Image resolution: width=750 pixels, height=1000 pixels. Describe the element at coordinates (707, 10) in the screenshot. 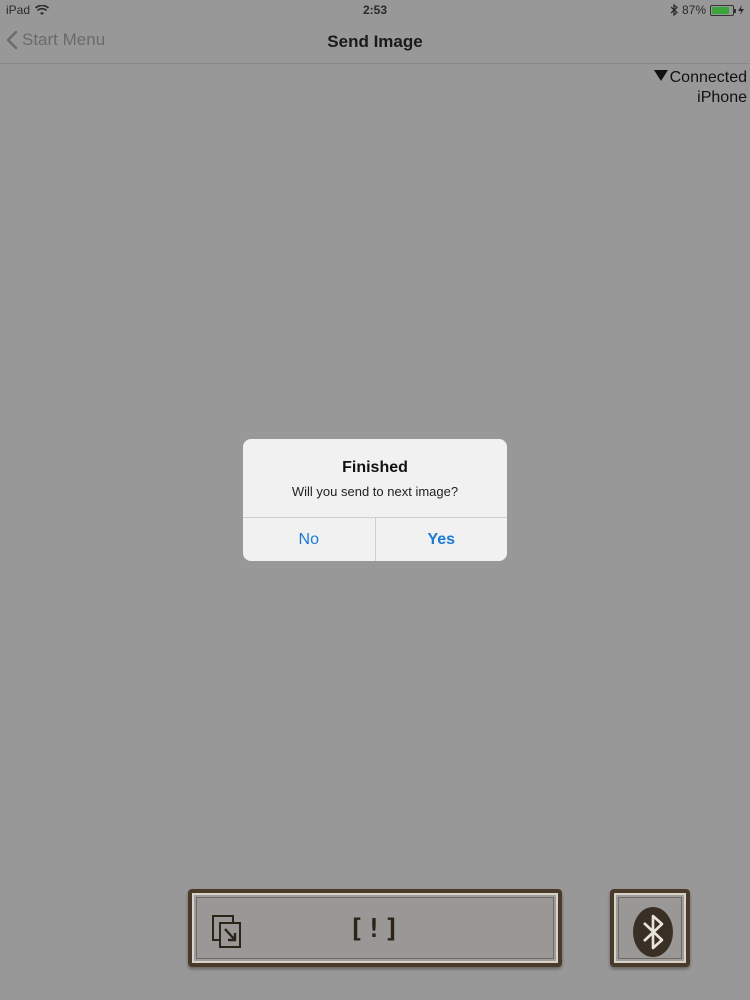

I see `status-right: 87%` at that location.